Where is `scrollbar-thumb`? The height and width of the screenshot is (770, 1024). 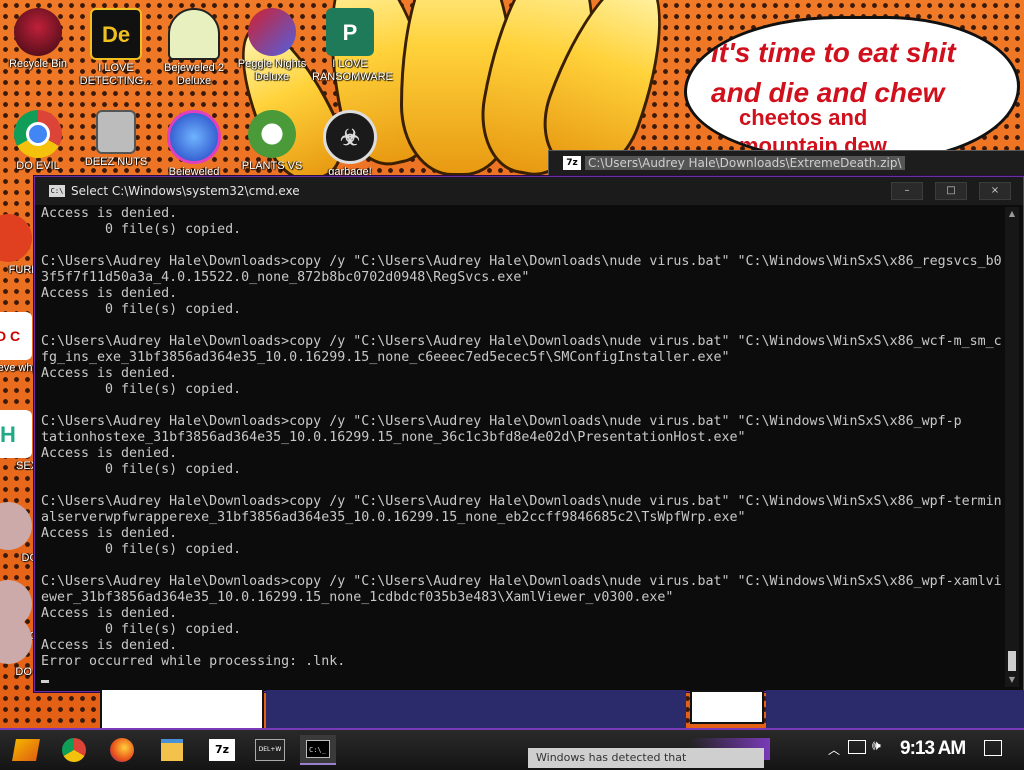
scrollbar-thumb is located at coordinates (1012, 661).